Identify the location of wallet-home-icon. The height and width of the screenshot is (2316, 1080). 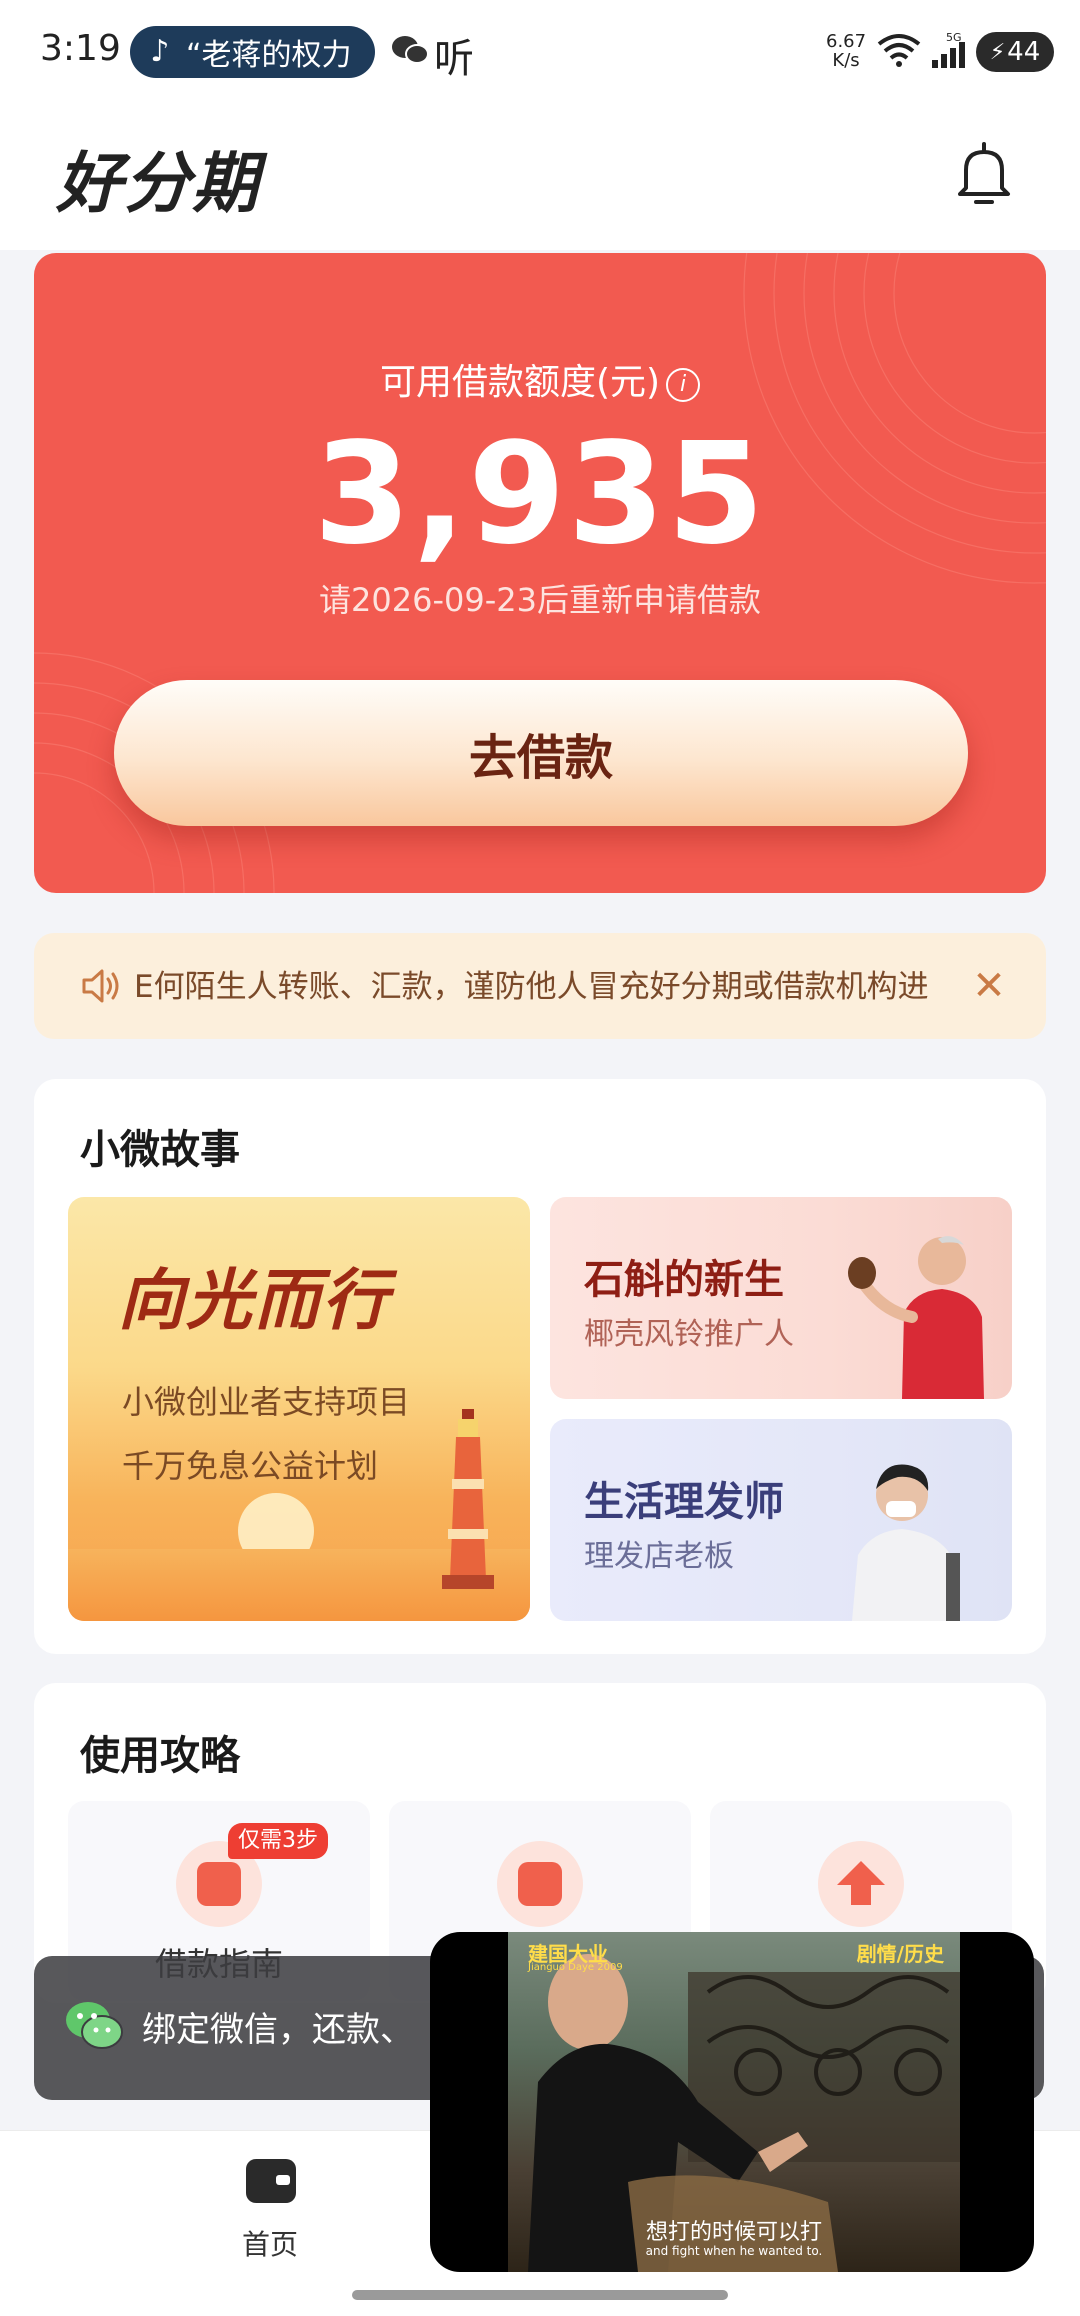
(271, 2181).